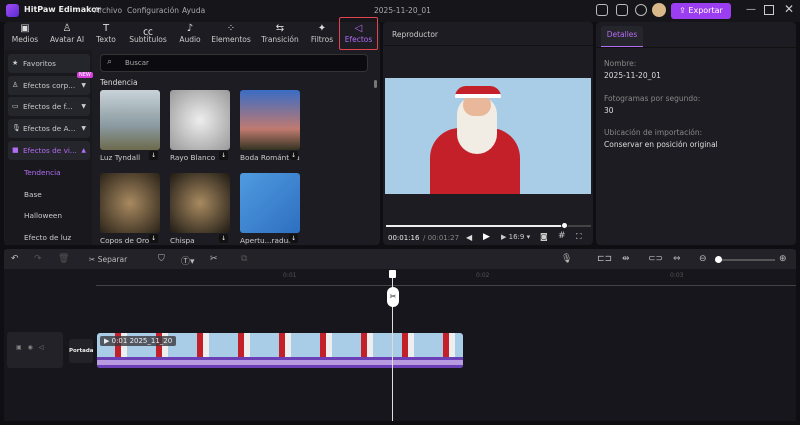  I want to click on delete-icon: 🗑, so click(63, 259).